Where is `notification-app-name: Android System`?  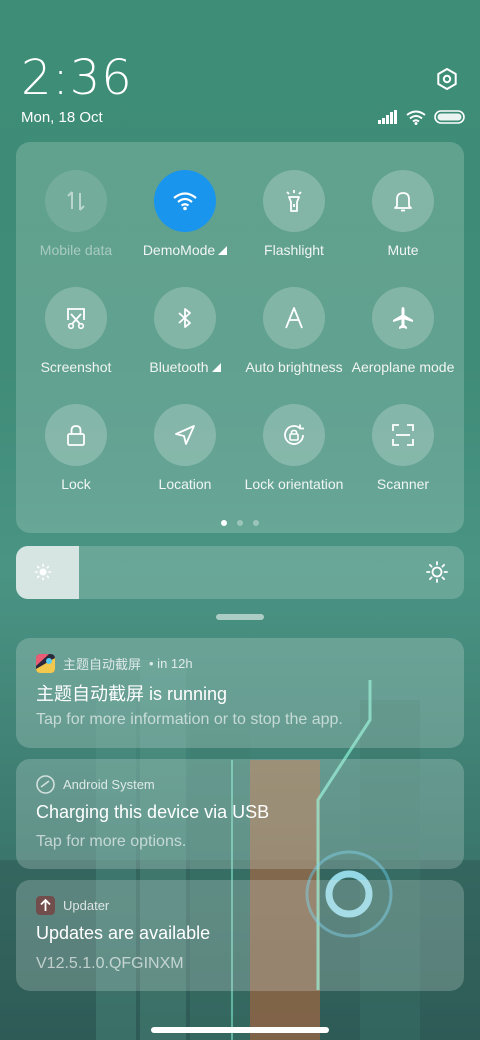 notification-app-name: Android System is located at coordinates (109, 784).